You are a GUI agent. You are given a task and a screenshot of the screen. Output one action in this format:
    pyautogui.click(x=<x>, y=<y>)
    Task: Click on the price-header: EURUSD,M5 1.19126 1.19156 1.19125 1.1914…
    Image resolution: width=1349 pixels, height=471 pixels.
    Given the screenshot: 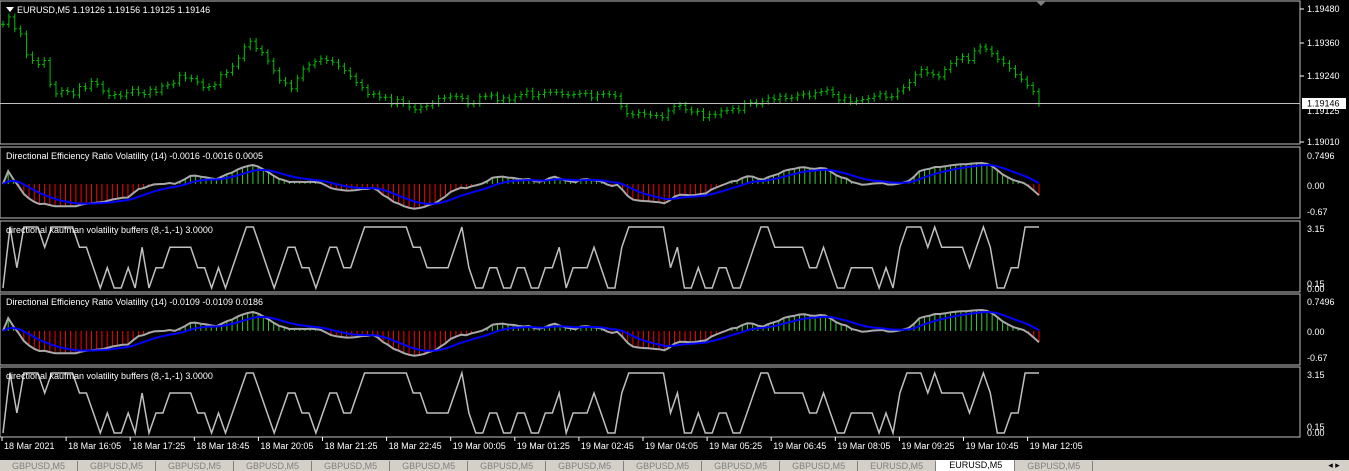 What is the action you would take?
    pyautogui.click(x=113, y=10)
    